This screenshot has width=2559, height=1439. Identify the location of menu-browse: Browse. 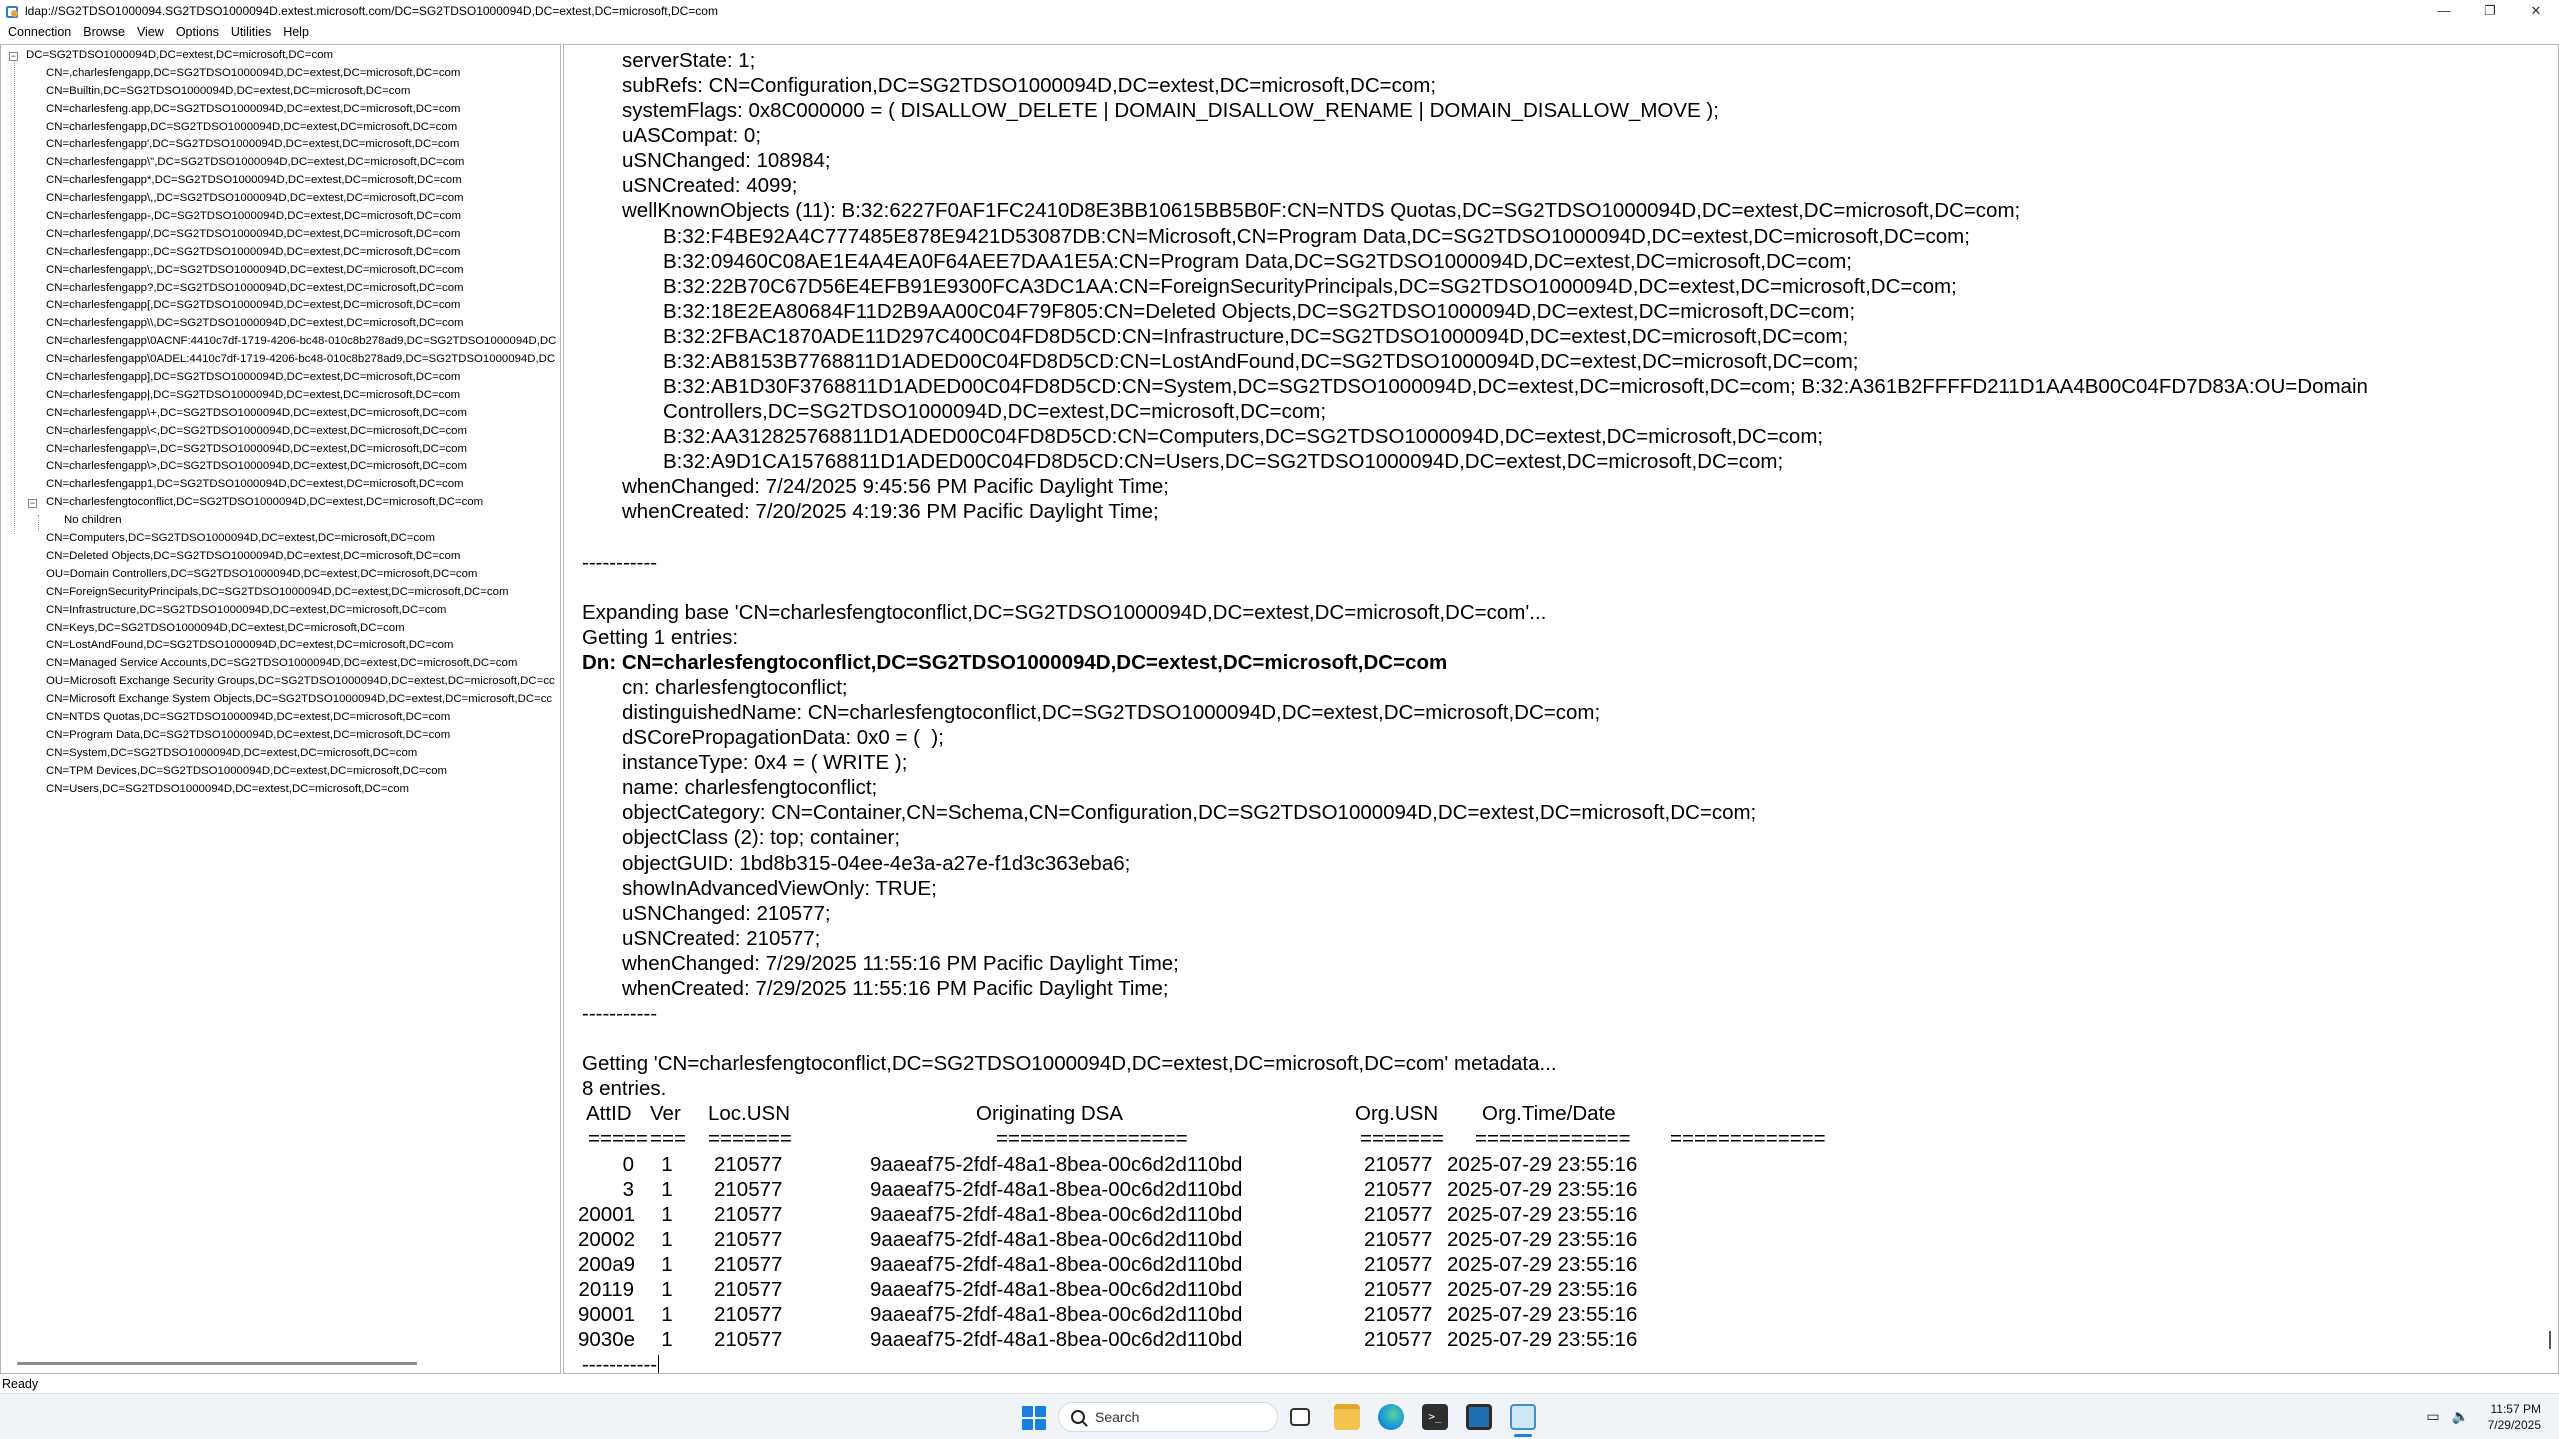
(104, 32).